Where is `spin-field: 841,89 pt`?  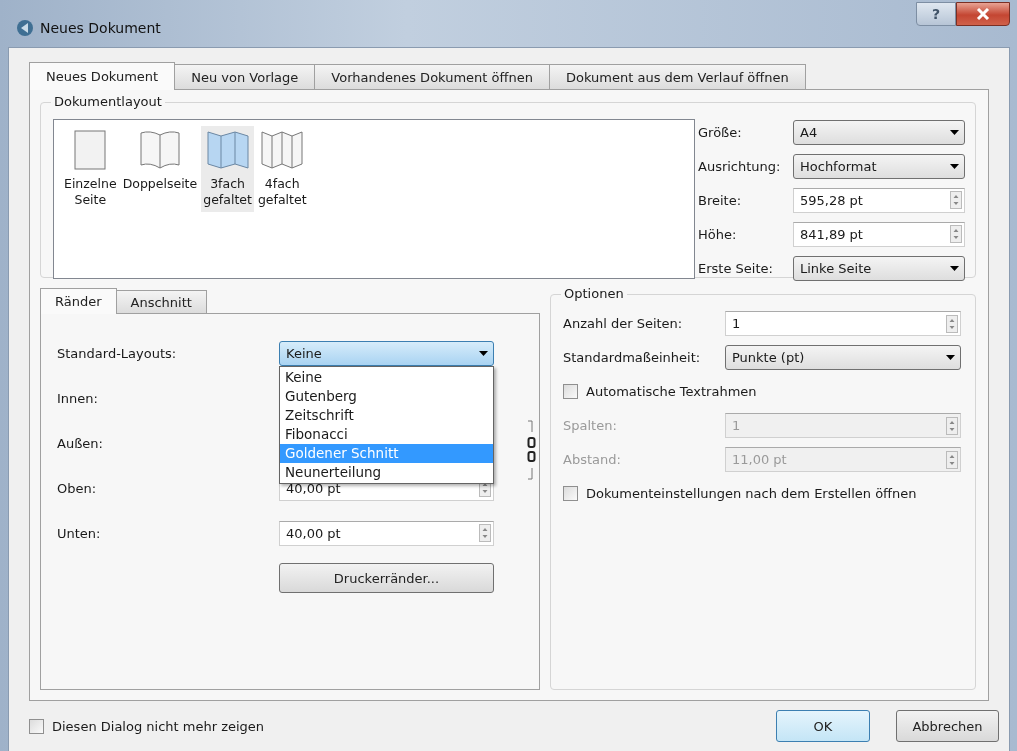
spin-field: 841,89 pt is located at coordinates (879, 234).